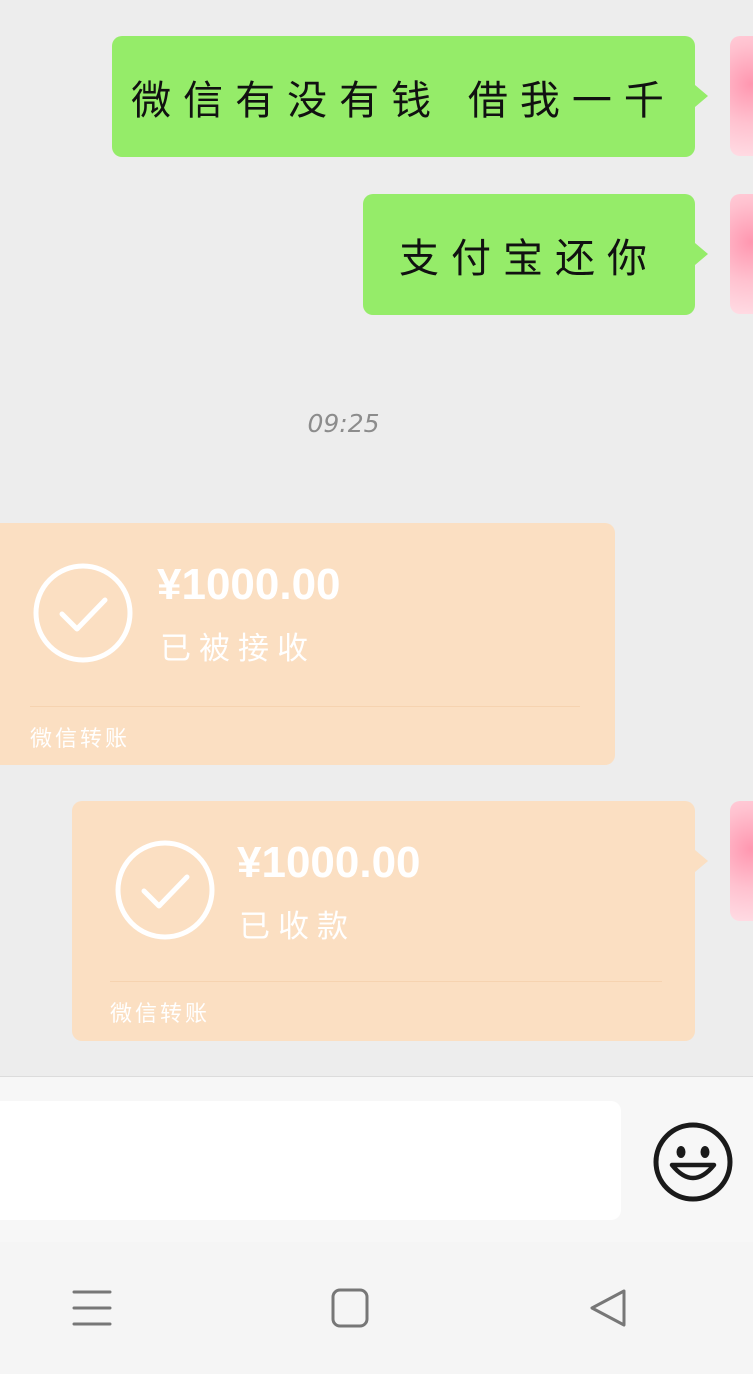  What do you see at coordinates (403, 100) in the screenshot?
I see `message-text: 微信有没有钱 借我一千` at bounding box center [403, 100].